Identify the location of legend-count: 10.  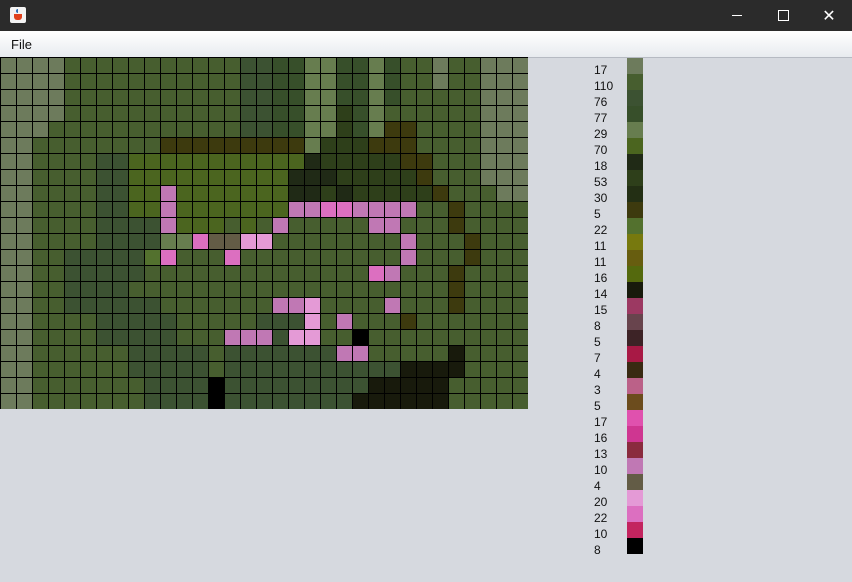
(601, 470).